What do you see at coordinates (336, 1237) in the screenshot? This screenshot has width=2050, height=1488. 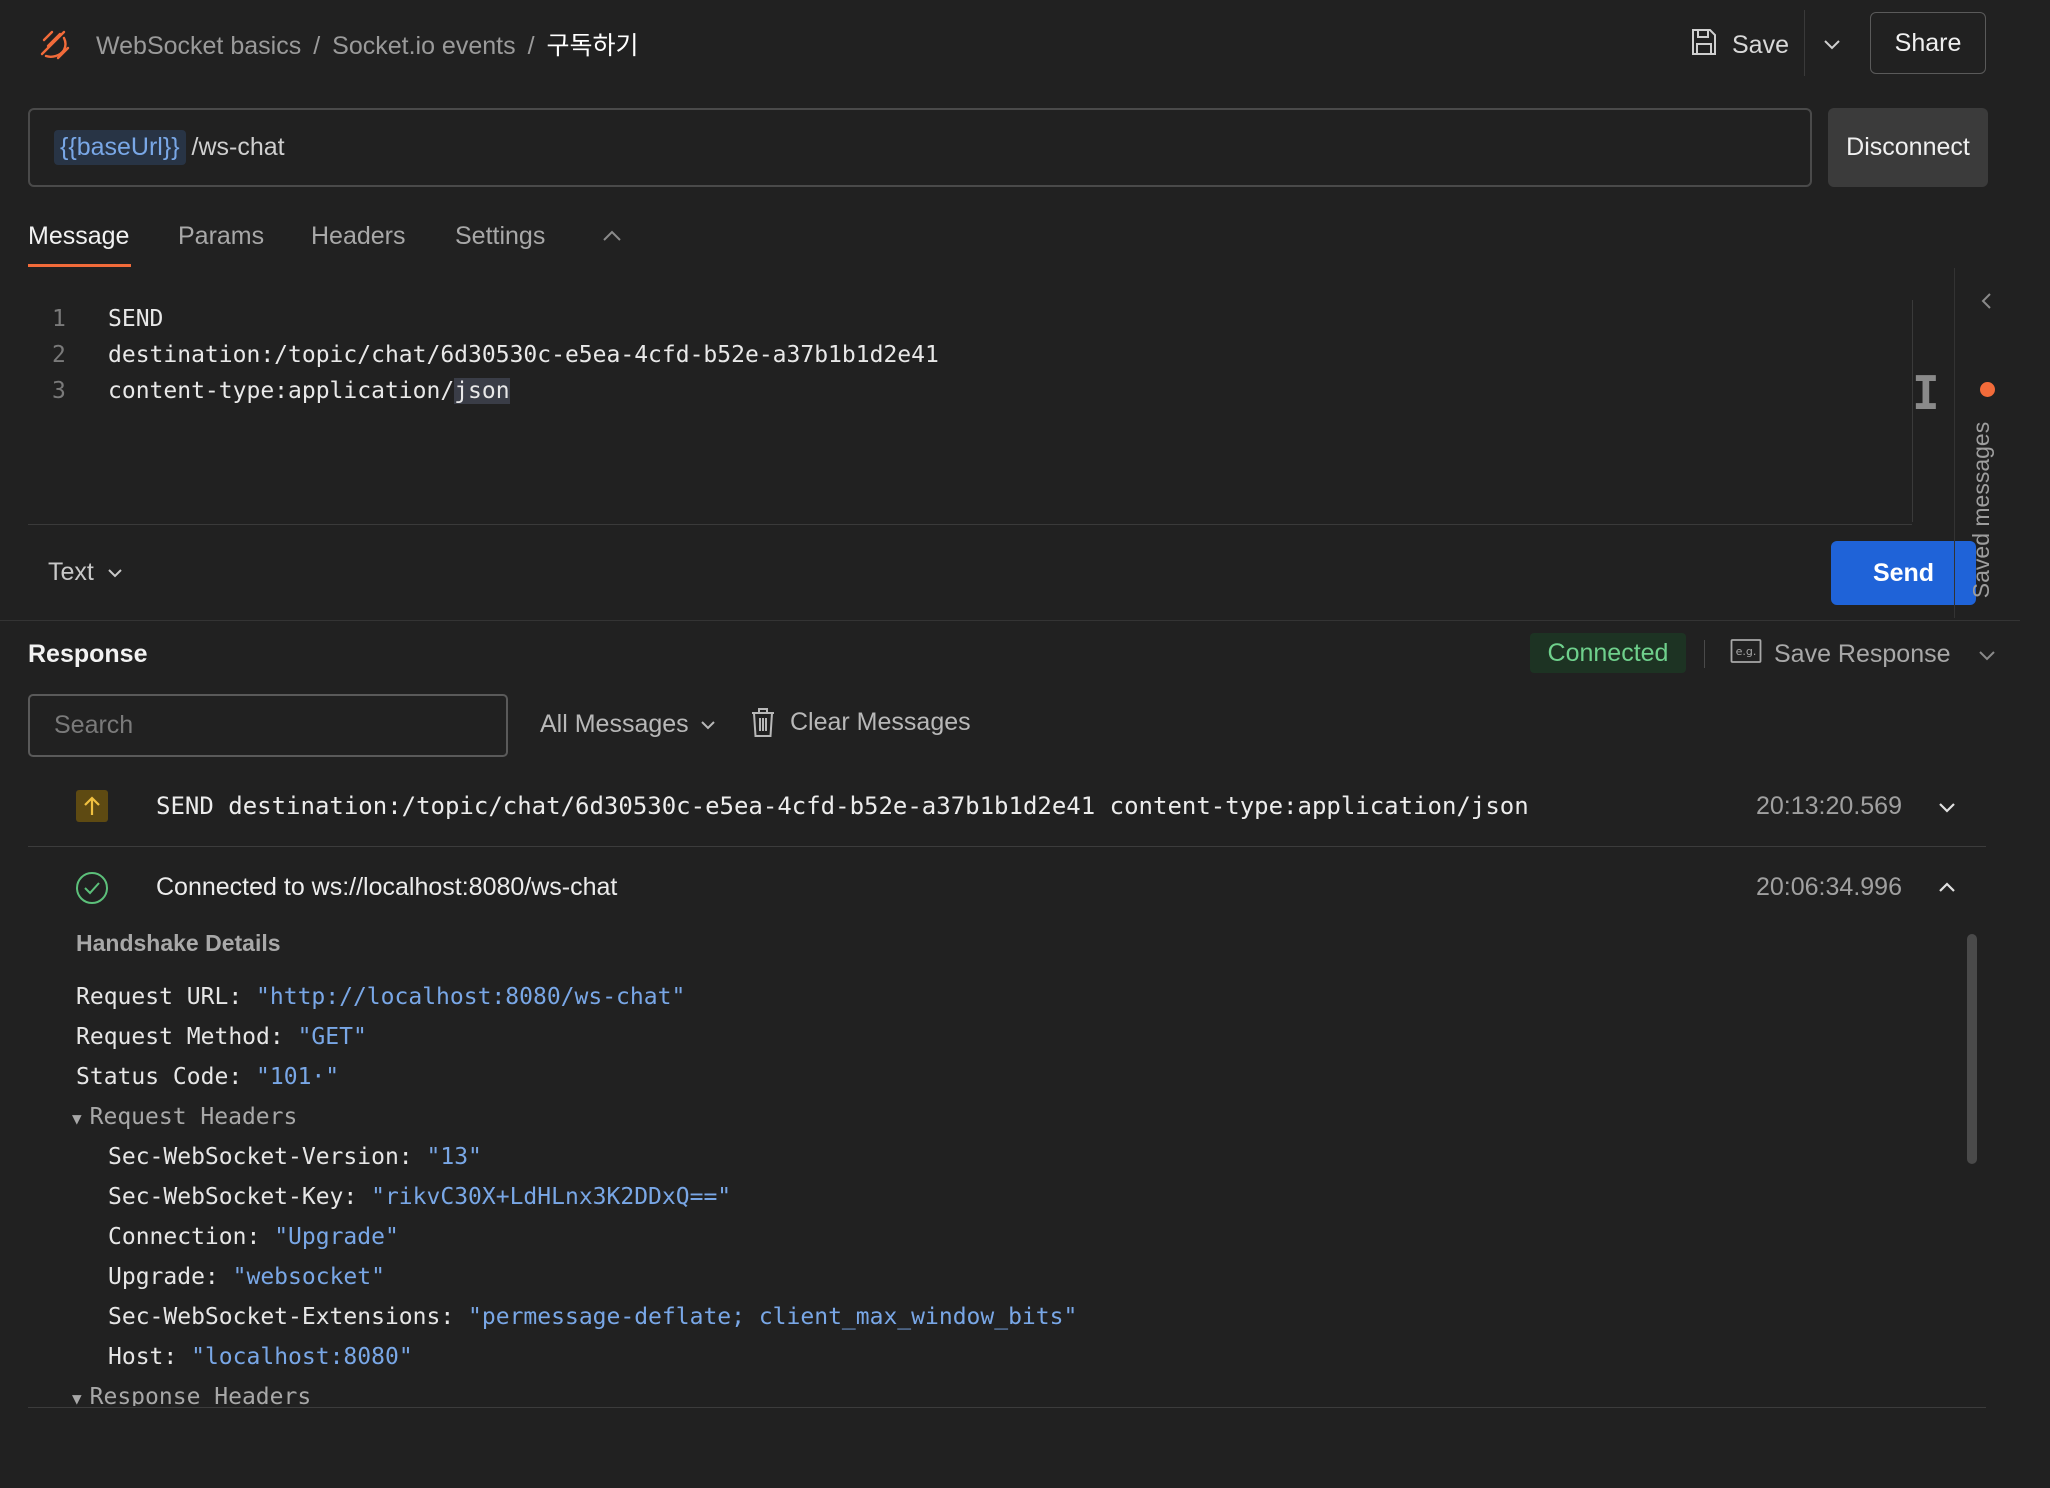 I see `kv-value: "Upgrade"` at bounding box center [336, 1237].